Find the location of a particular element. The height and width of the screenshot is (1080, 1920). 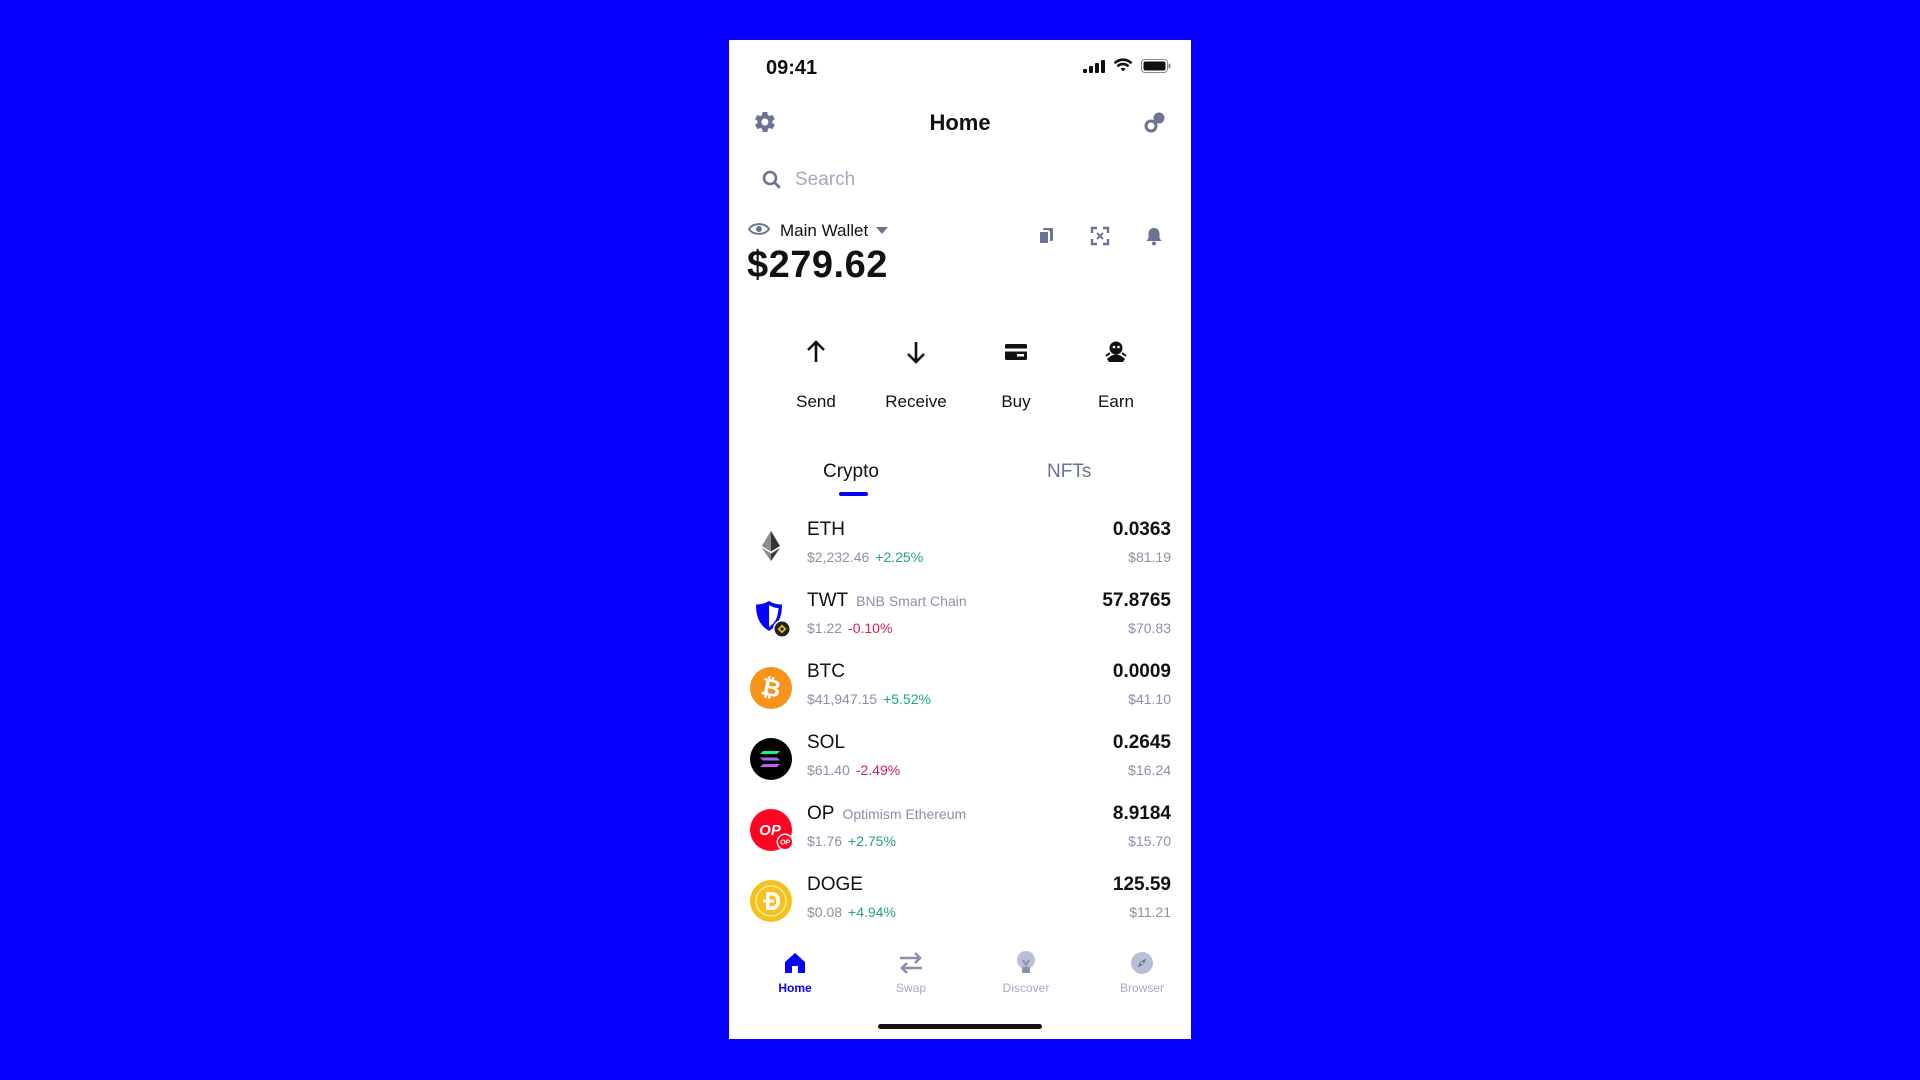

asset-price: $41,947.15 is located at coordinates (842, 699).